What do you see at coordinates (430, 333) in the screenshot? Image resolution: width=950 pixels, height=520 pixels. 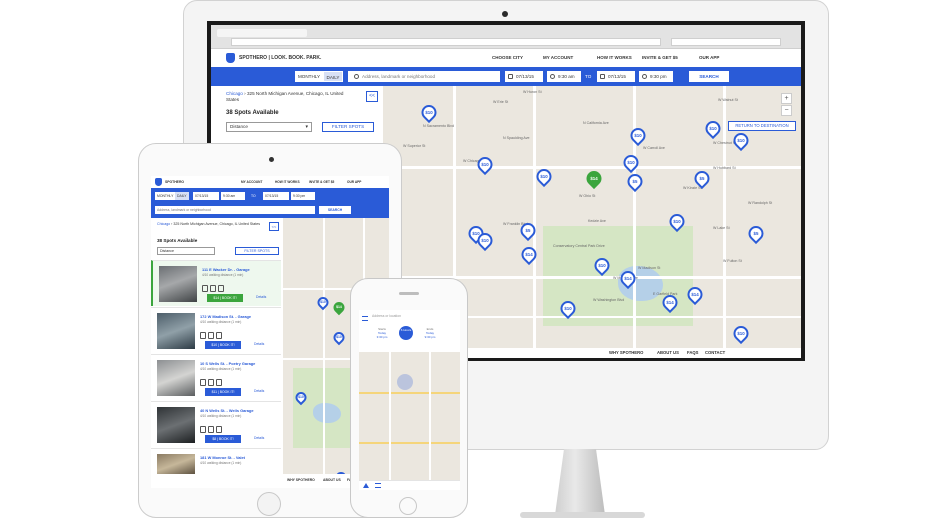 I see `end-column: Ends Today 9:30 pm` at bounding box center [430, 333].